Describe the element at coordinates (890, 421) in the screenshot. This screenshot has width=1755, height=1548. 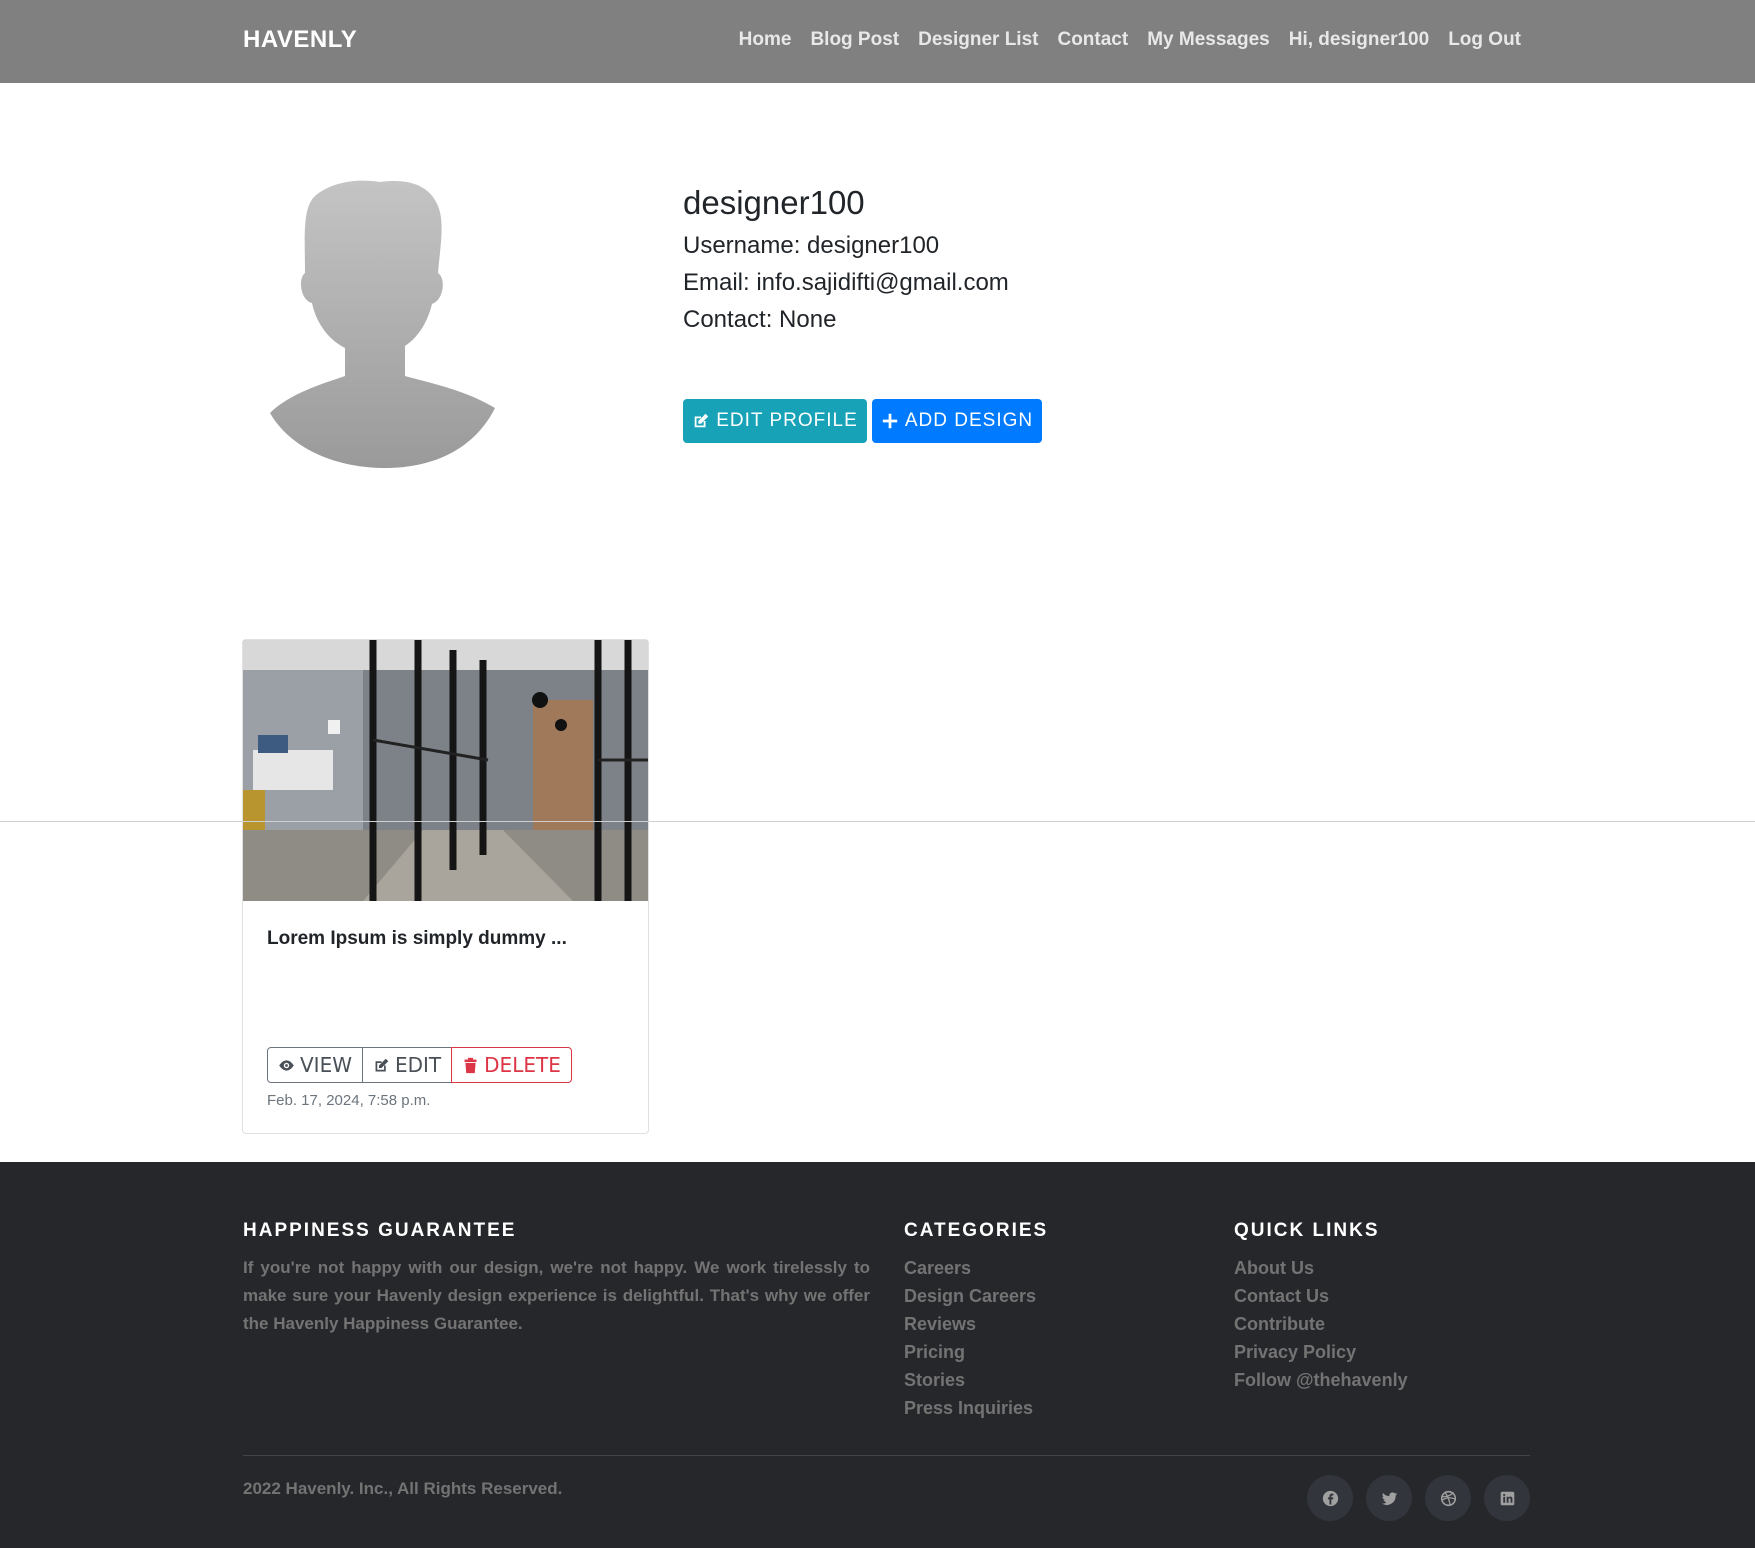
I see `plus-icon` at that location.